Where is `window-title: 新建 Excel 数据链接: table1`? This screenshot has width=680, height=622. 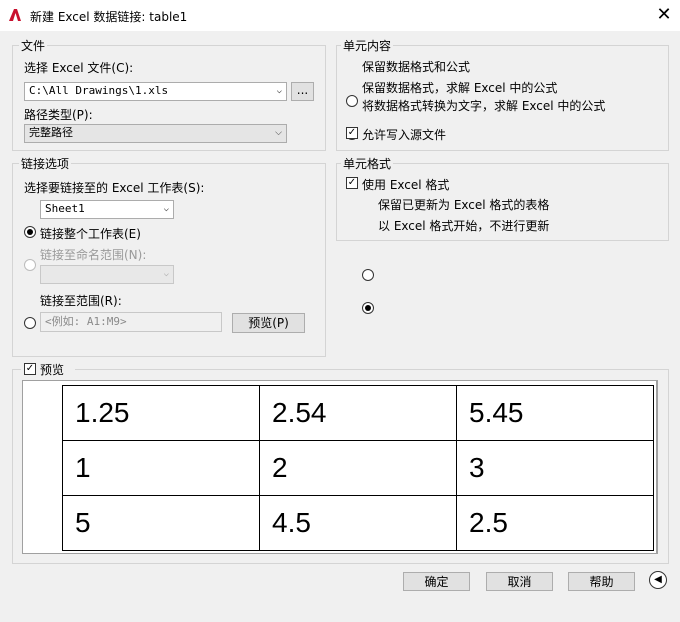
window-title: 新建 Excel 数据链接: table1 is located at coordinates (109, 17).